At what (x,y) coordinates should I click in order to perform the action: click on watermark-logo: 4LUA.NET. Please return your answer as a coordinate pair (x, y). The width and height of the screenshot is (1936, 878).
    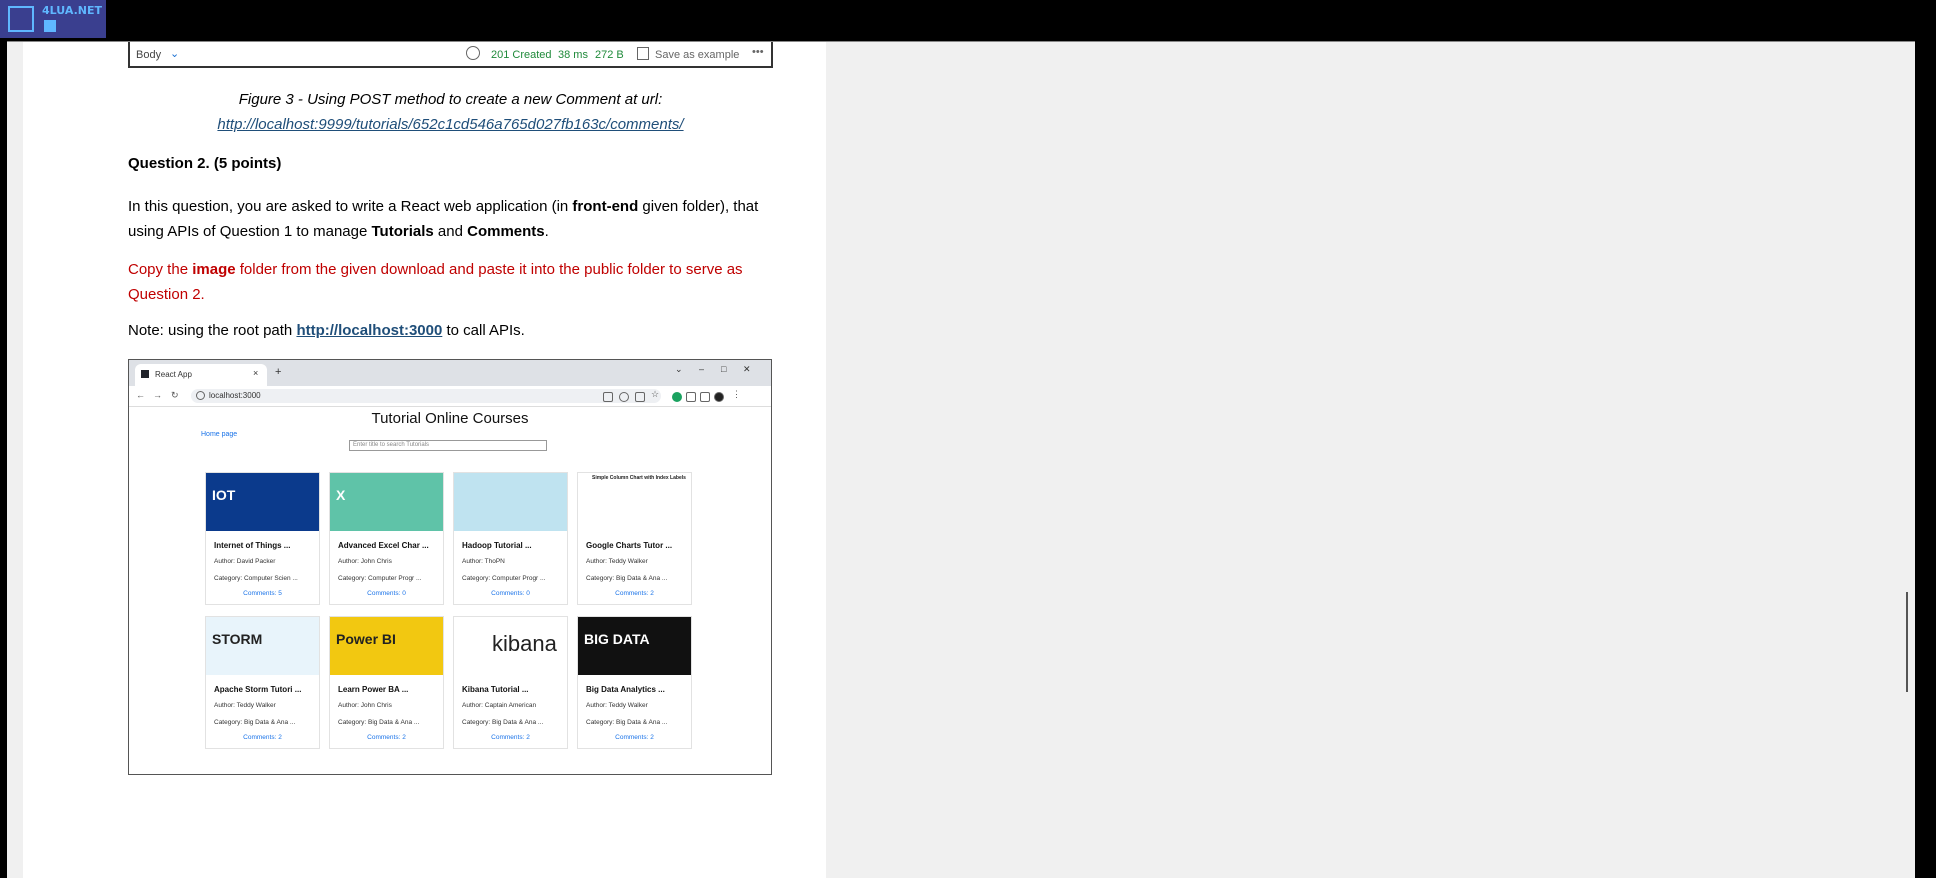
    Looking at the image, I should click on (53, 19).